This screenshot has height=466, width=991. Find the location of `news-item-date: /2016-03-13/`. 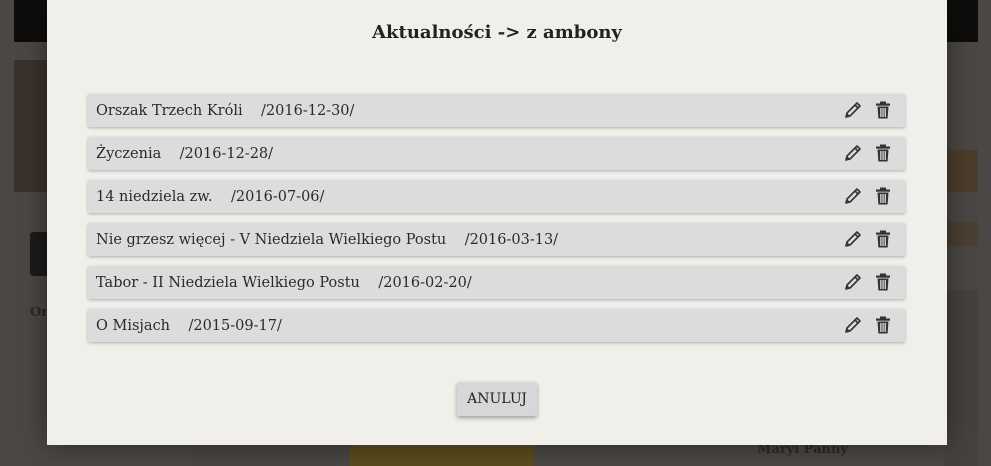

news-item-date: /2016-03-13/ is located at coordinates (511, 240).